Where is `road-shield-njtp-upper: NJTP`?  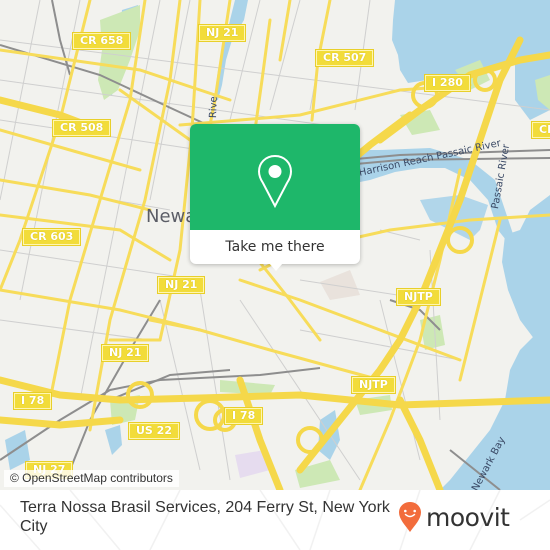
road-shield-njtp-upper: NJTP is located at coordinates (418, 297).